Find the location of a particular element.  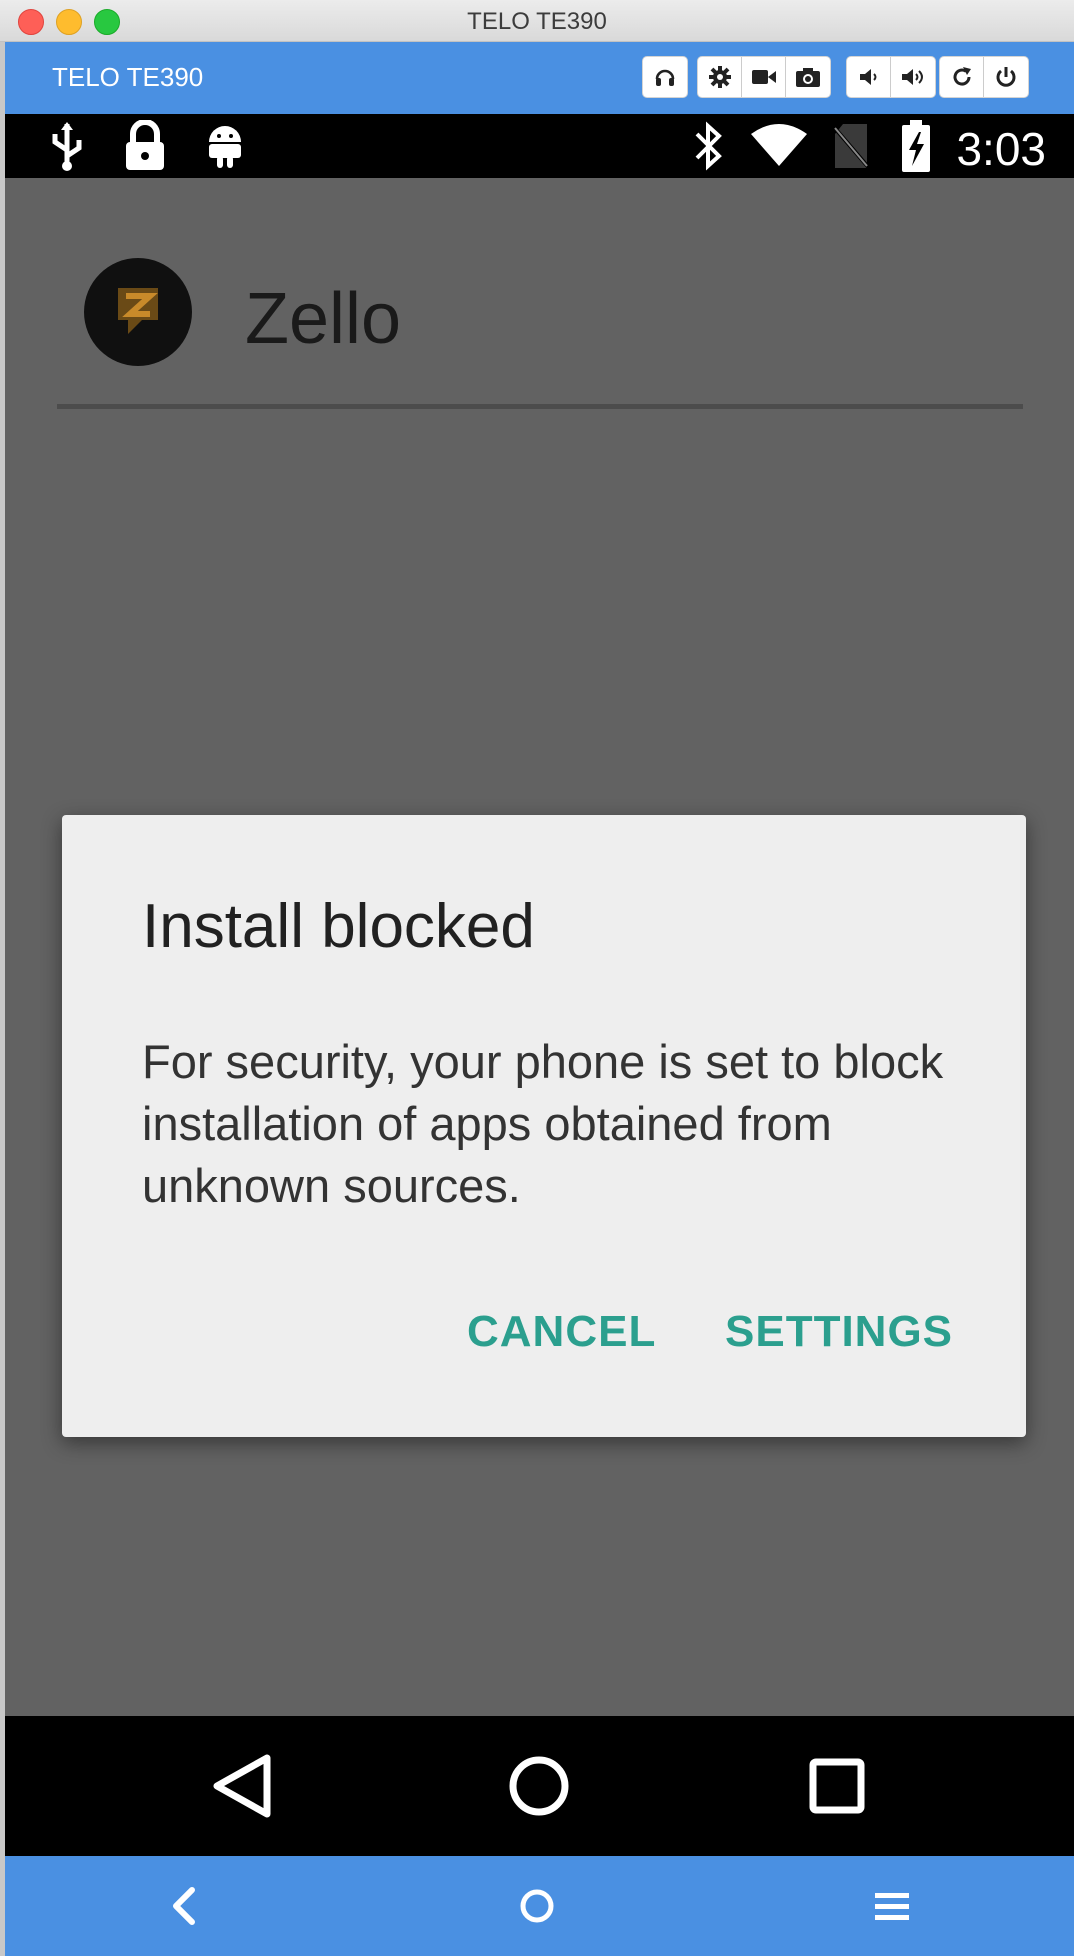

emulator-bottom-bar is located at coordinates (539, 1906).